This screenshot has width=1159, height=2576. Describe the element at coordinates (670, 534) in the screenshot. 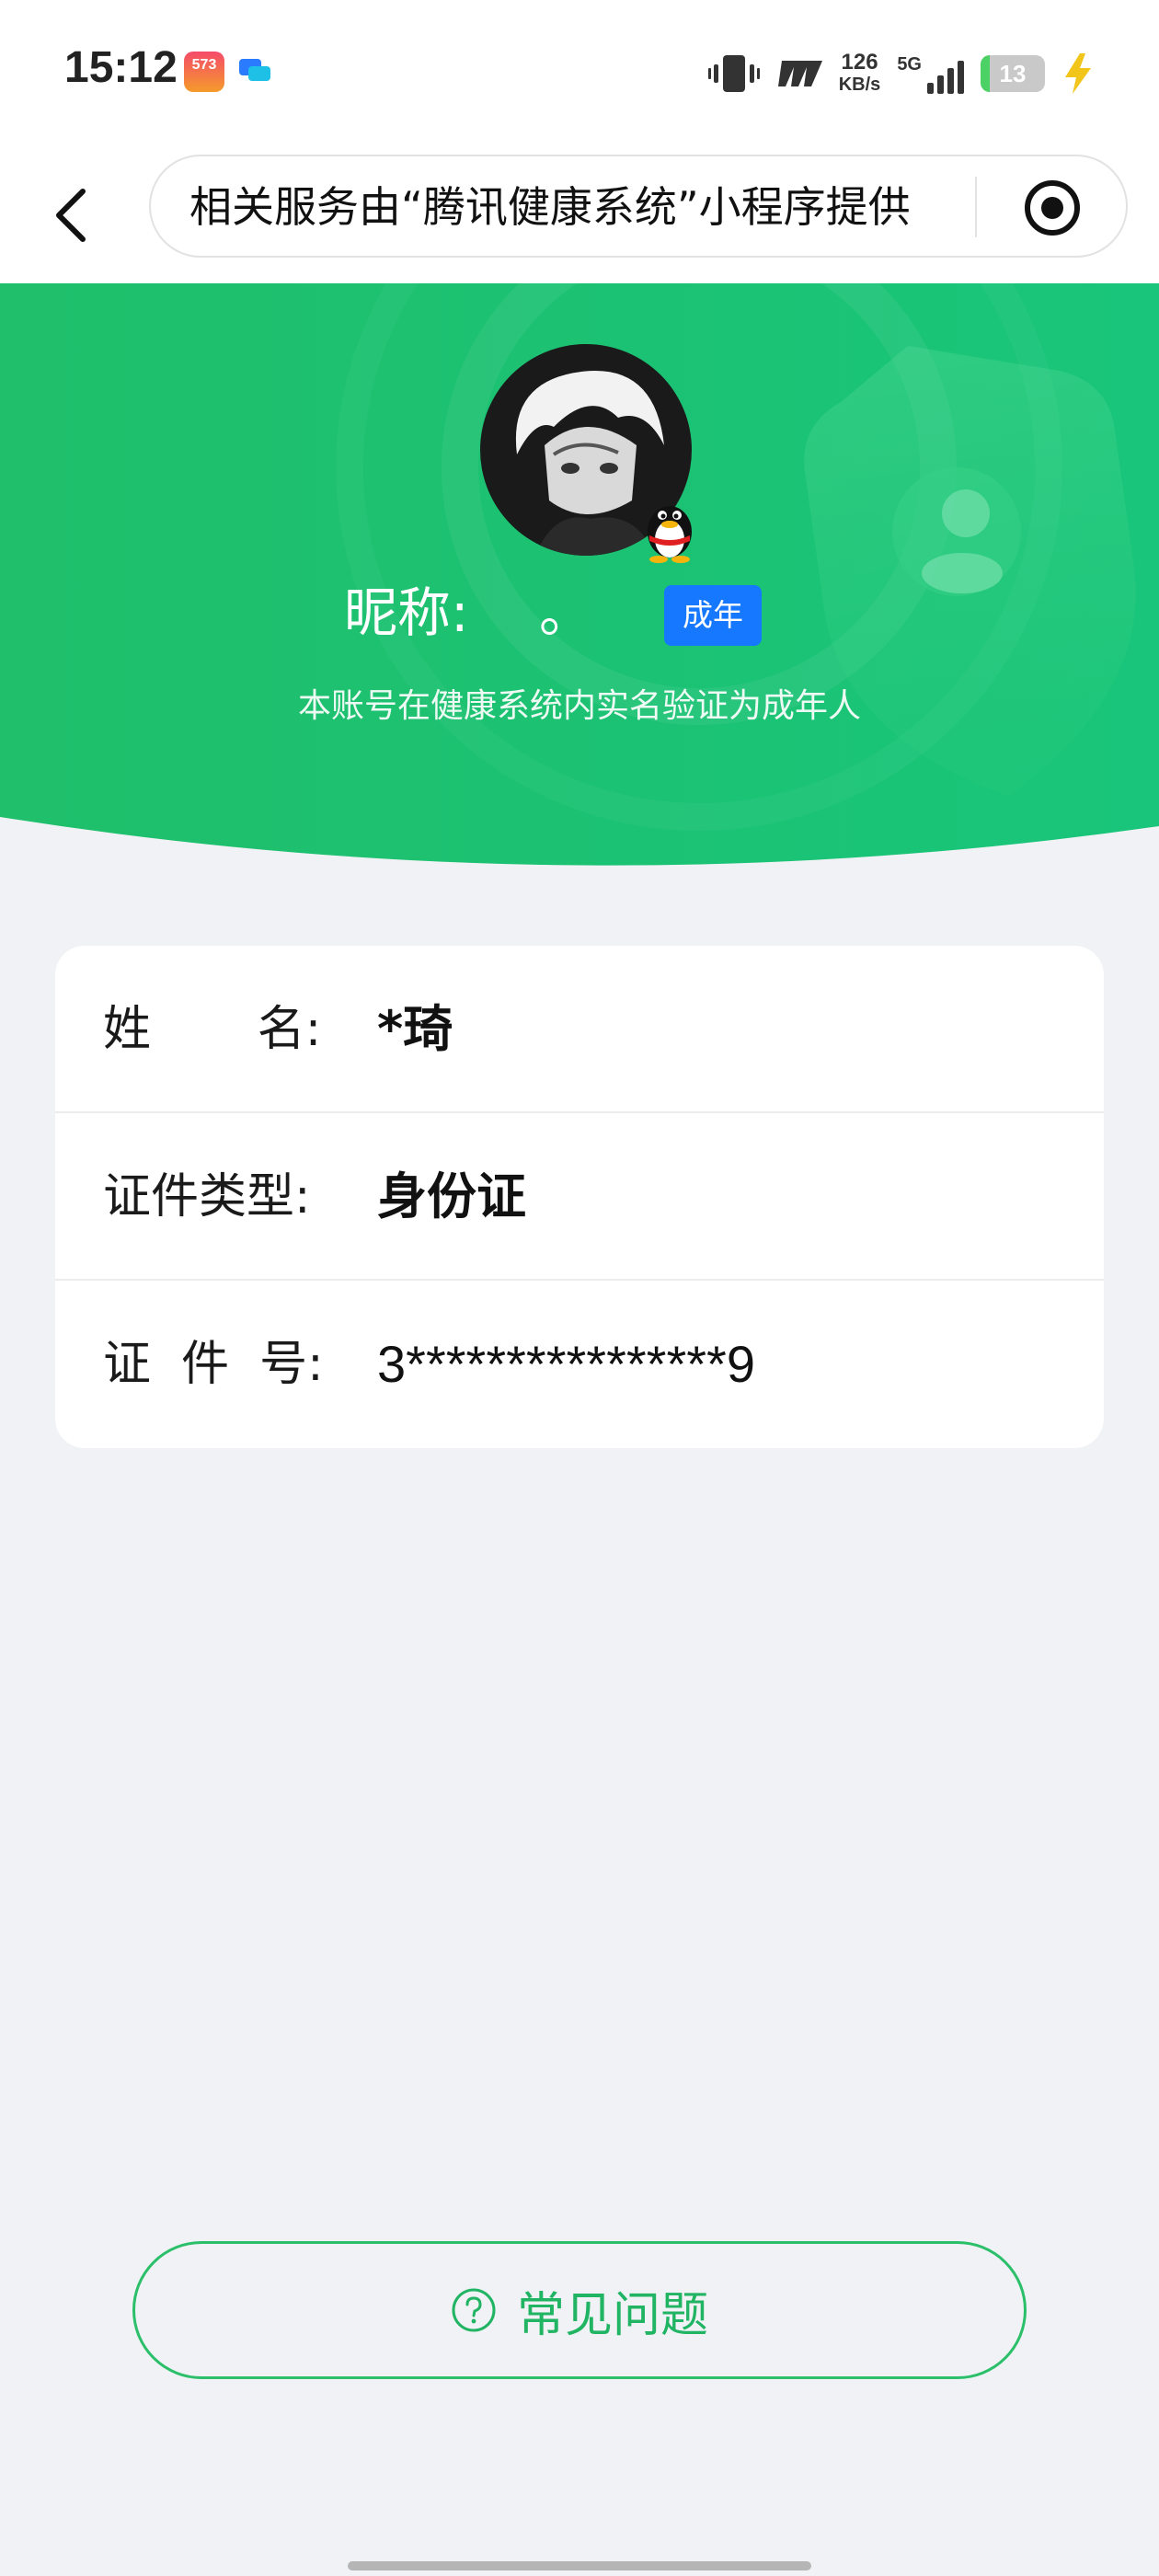

I see `qq-penguin-icon` at that location.